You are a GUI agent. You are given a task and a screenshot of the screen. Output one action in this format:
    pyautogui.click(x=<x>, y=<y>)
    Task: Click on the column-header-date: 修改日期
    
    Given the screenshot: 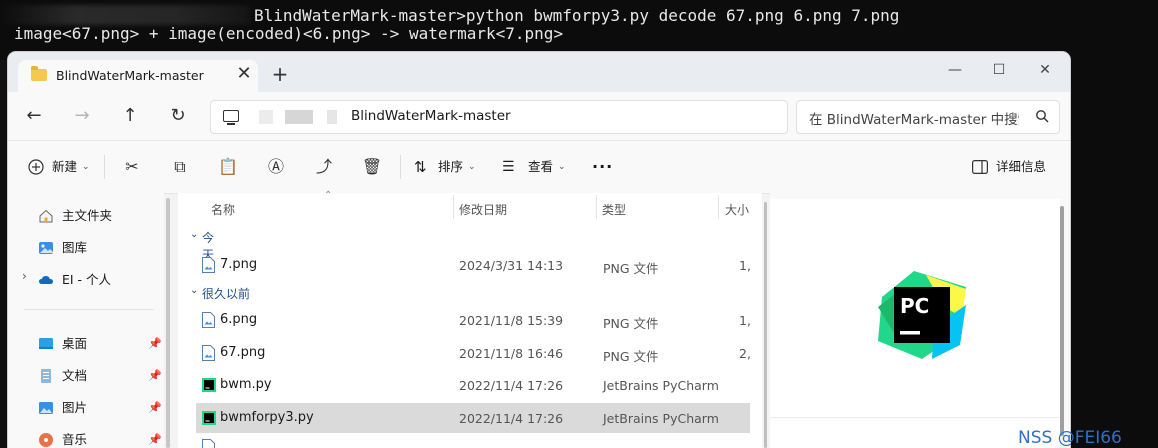 What is the action you would take?
    pyautogui.click(x=483, y=209)
    